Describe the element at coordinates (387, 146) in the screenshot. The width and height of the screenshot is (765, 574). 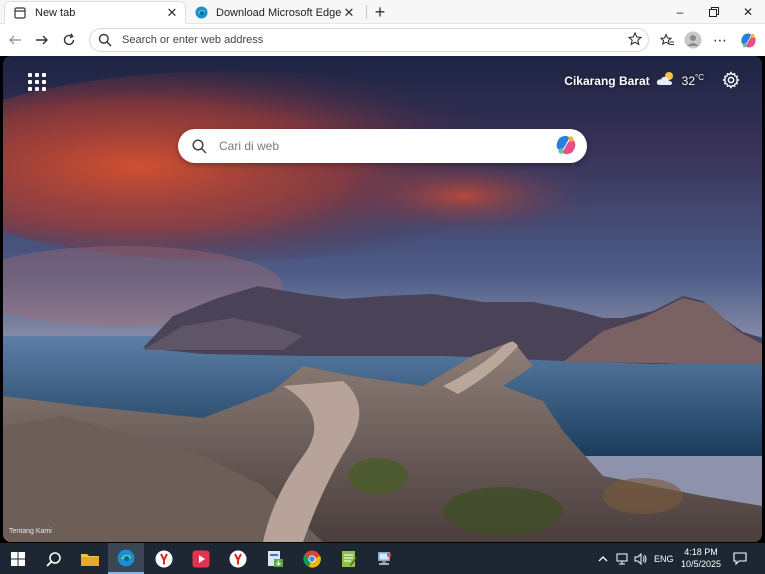
I see `web-search-input` at that location.